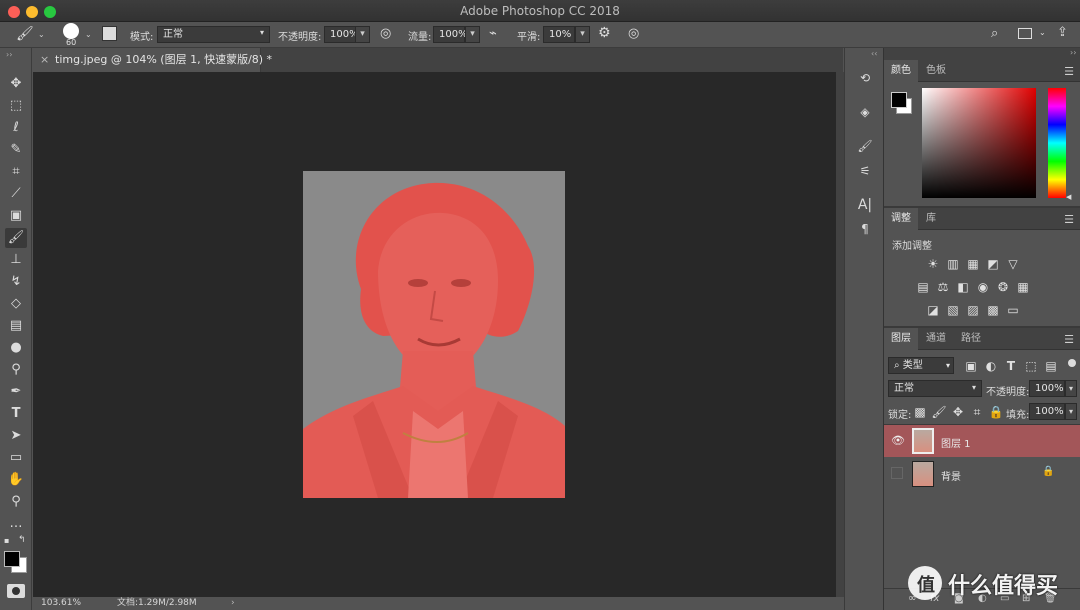 Image resolution: width=1080 pixels, height=610 pixels. Describe the element at coordinates (973, 310) in the screenshot. I see `threshold-icon: ▨` at that location.